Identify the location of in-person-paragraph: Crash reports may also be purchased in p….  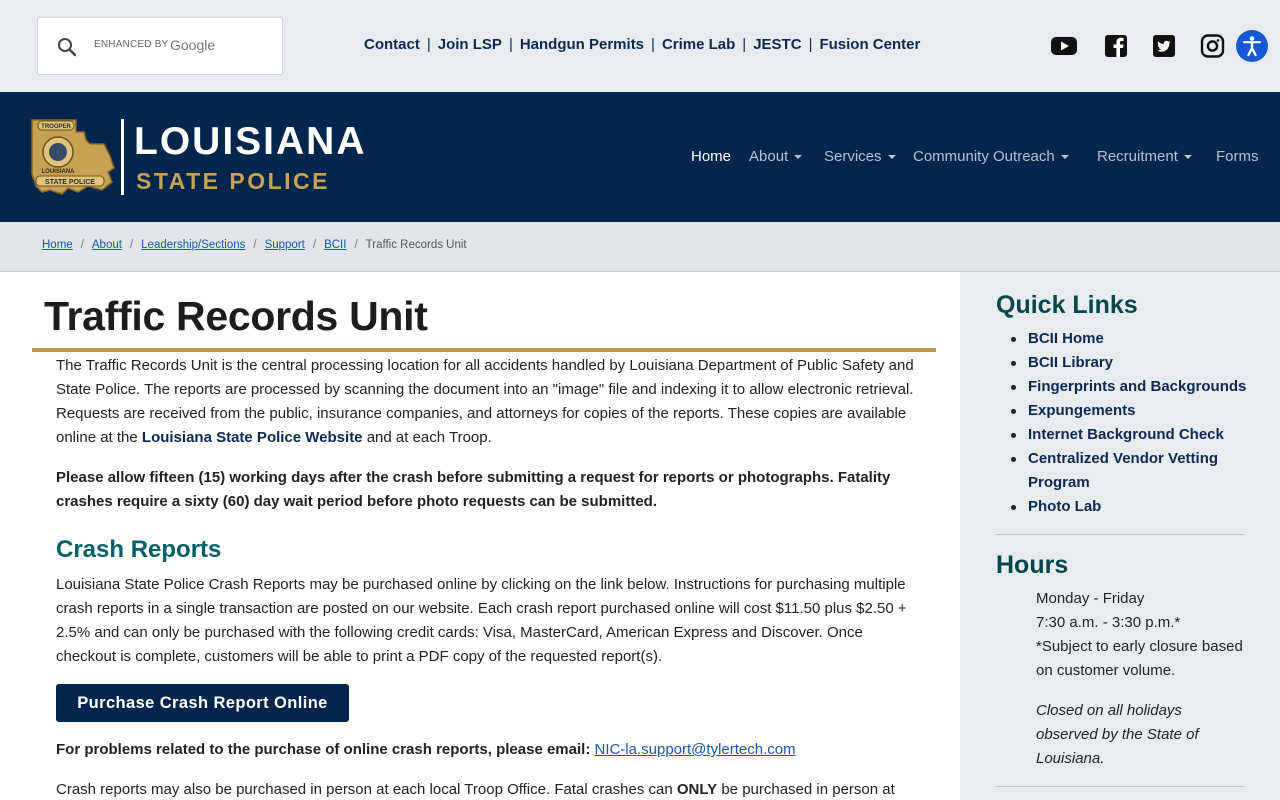
(486, 789).